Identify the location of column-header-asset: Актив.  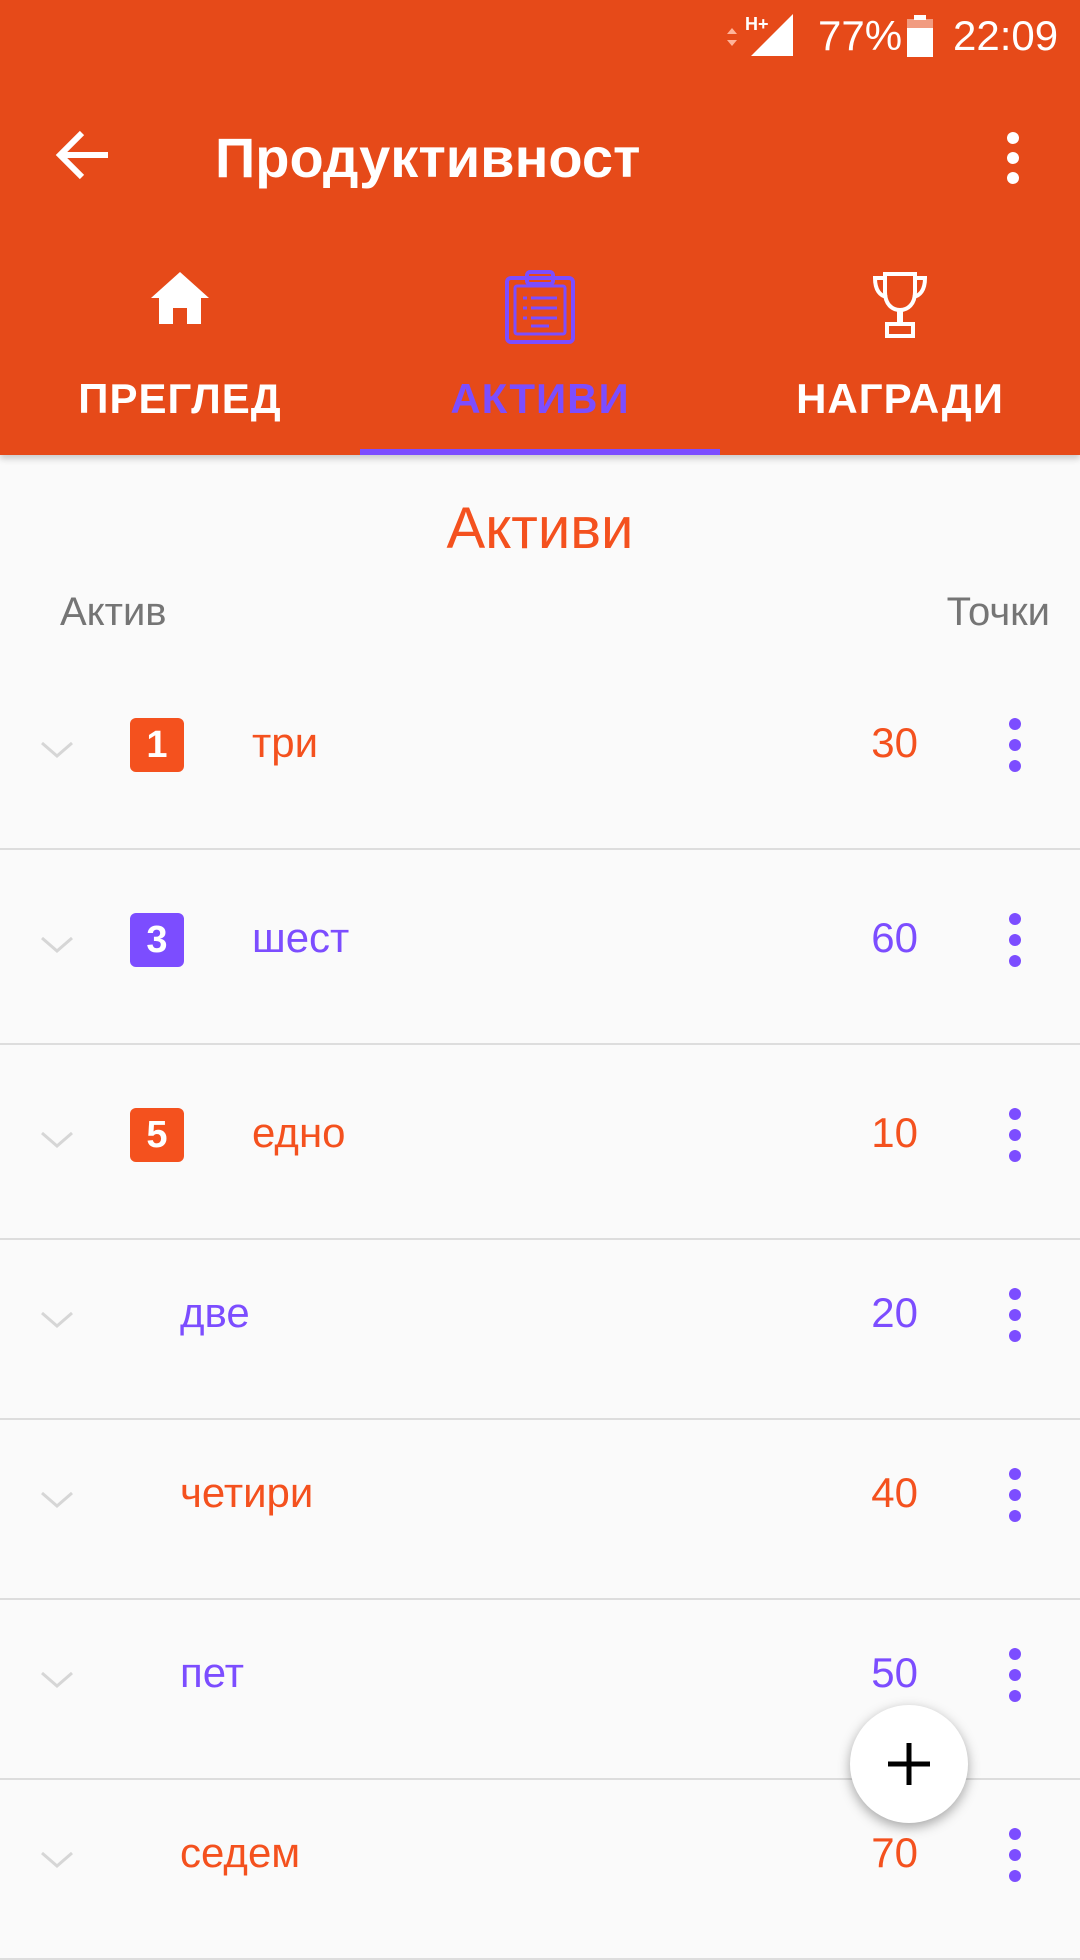
(113, 612).